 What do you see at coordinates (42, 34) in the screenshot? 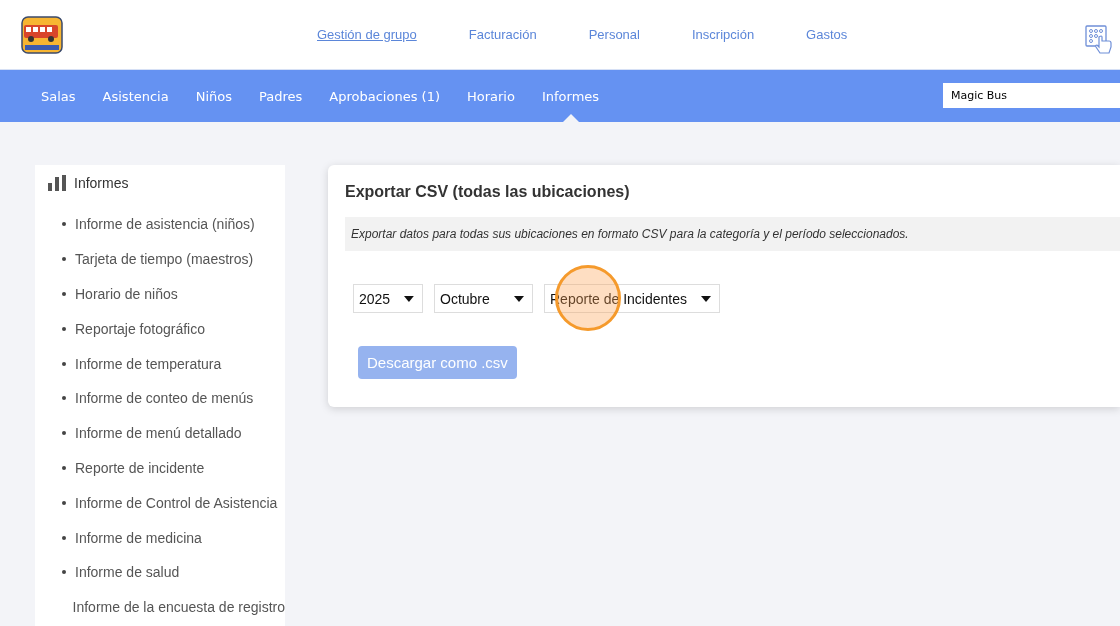
I see `bus-logo` at bounding box center [42, 34].